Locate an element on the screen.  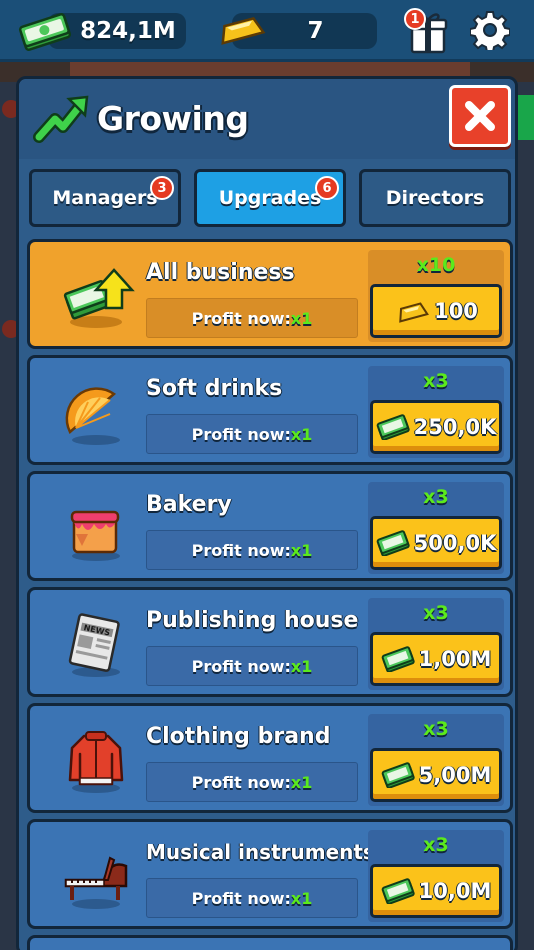
panel-title: Growing is located at coordinates (173, 118).